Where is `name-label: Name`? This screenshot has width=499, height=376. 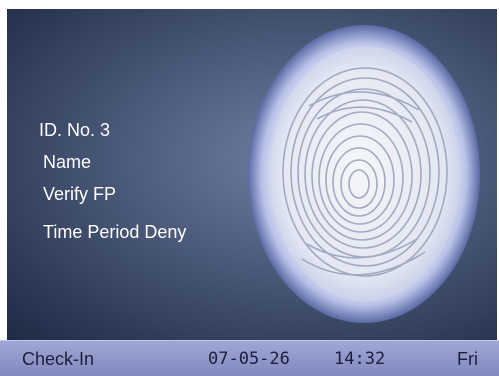
name-label: Name is located at coordinates (67, 162).